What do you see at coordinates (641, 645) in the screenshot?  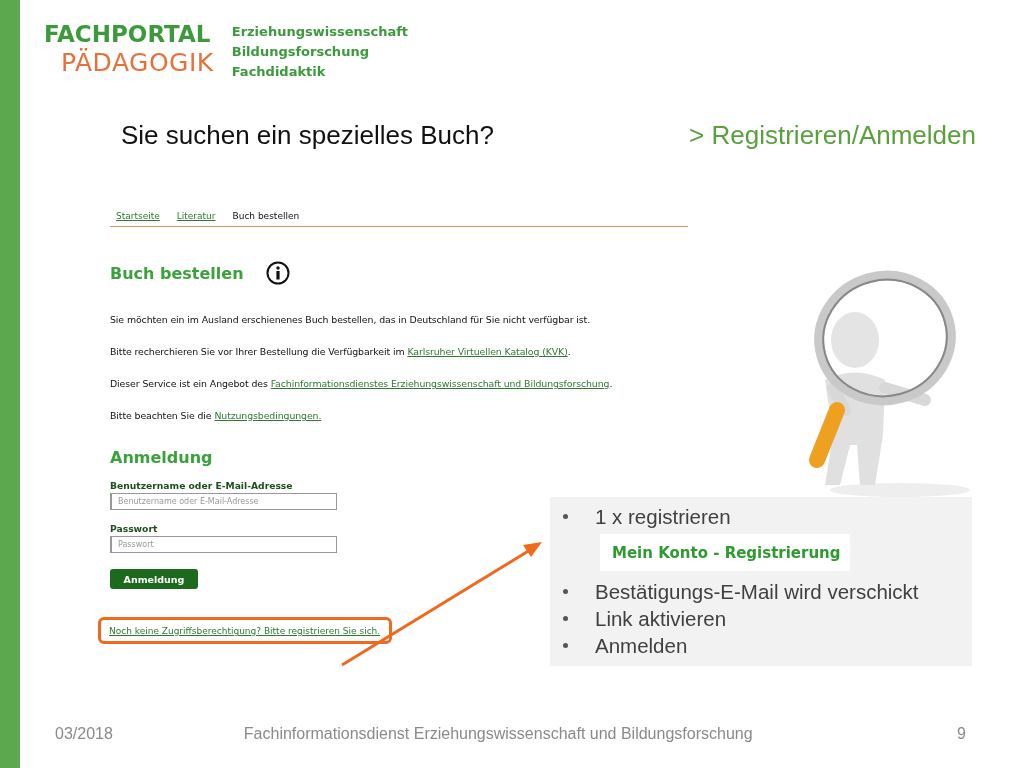 I see `bullet-text: Anmelden` at bounding box center [641, 645].